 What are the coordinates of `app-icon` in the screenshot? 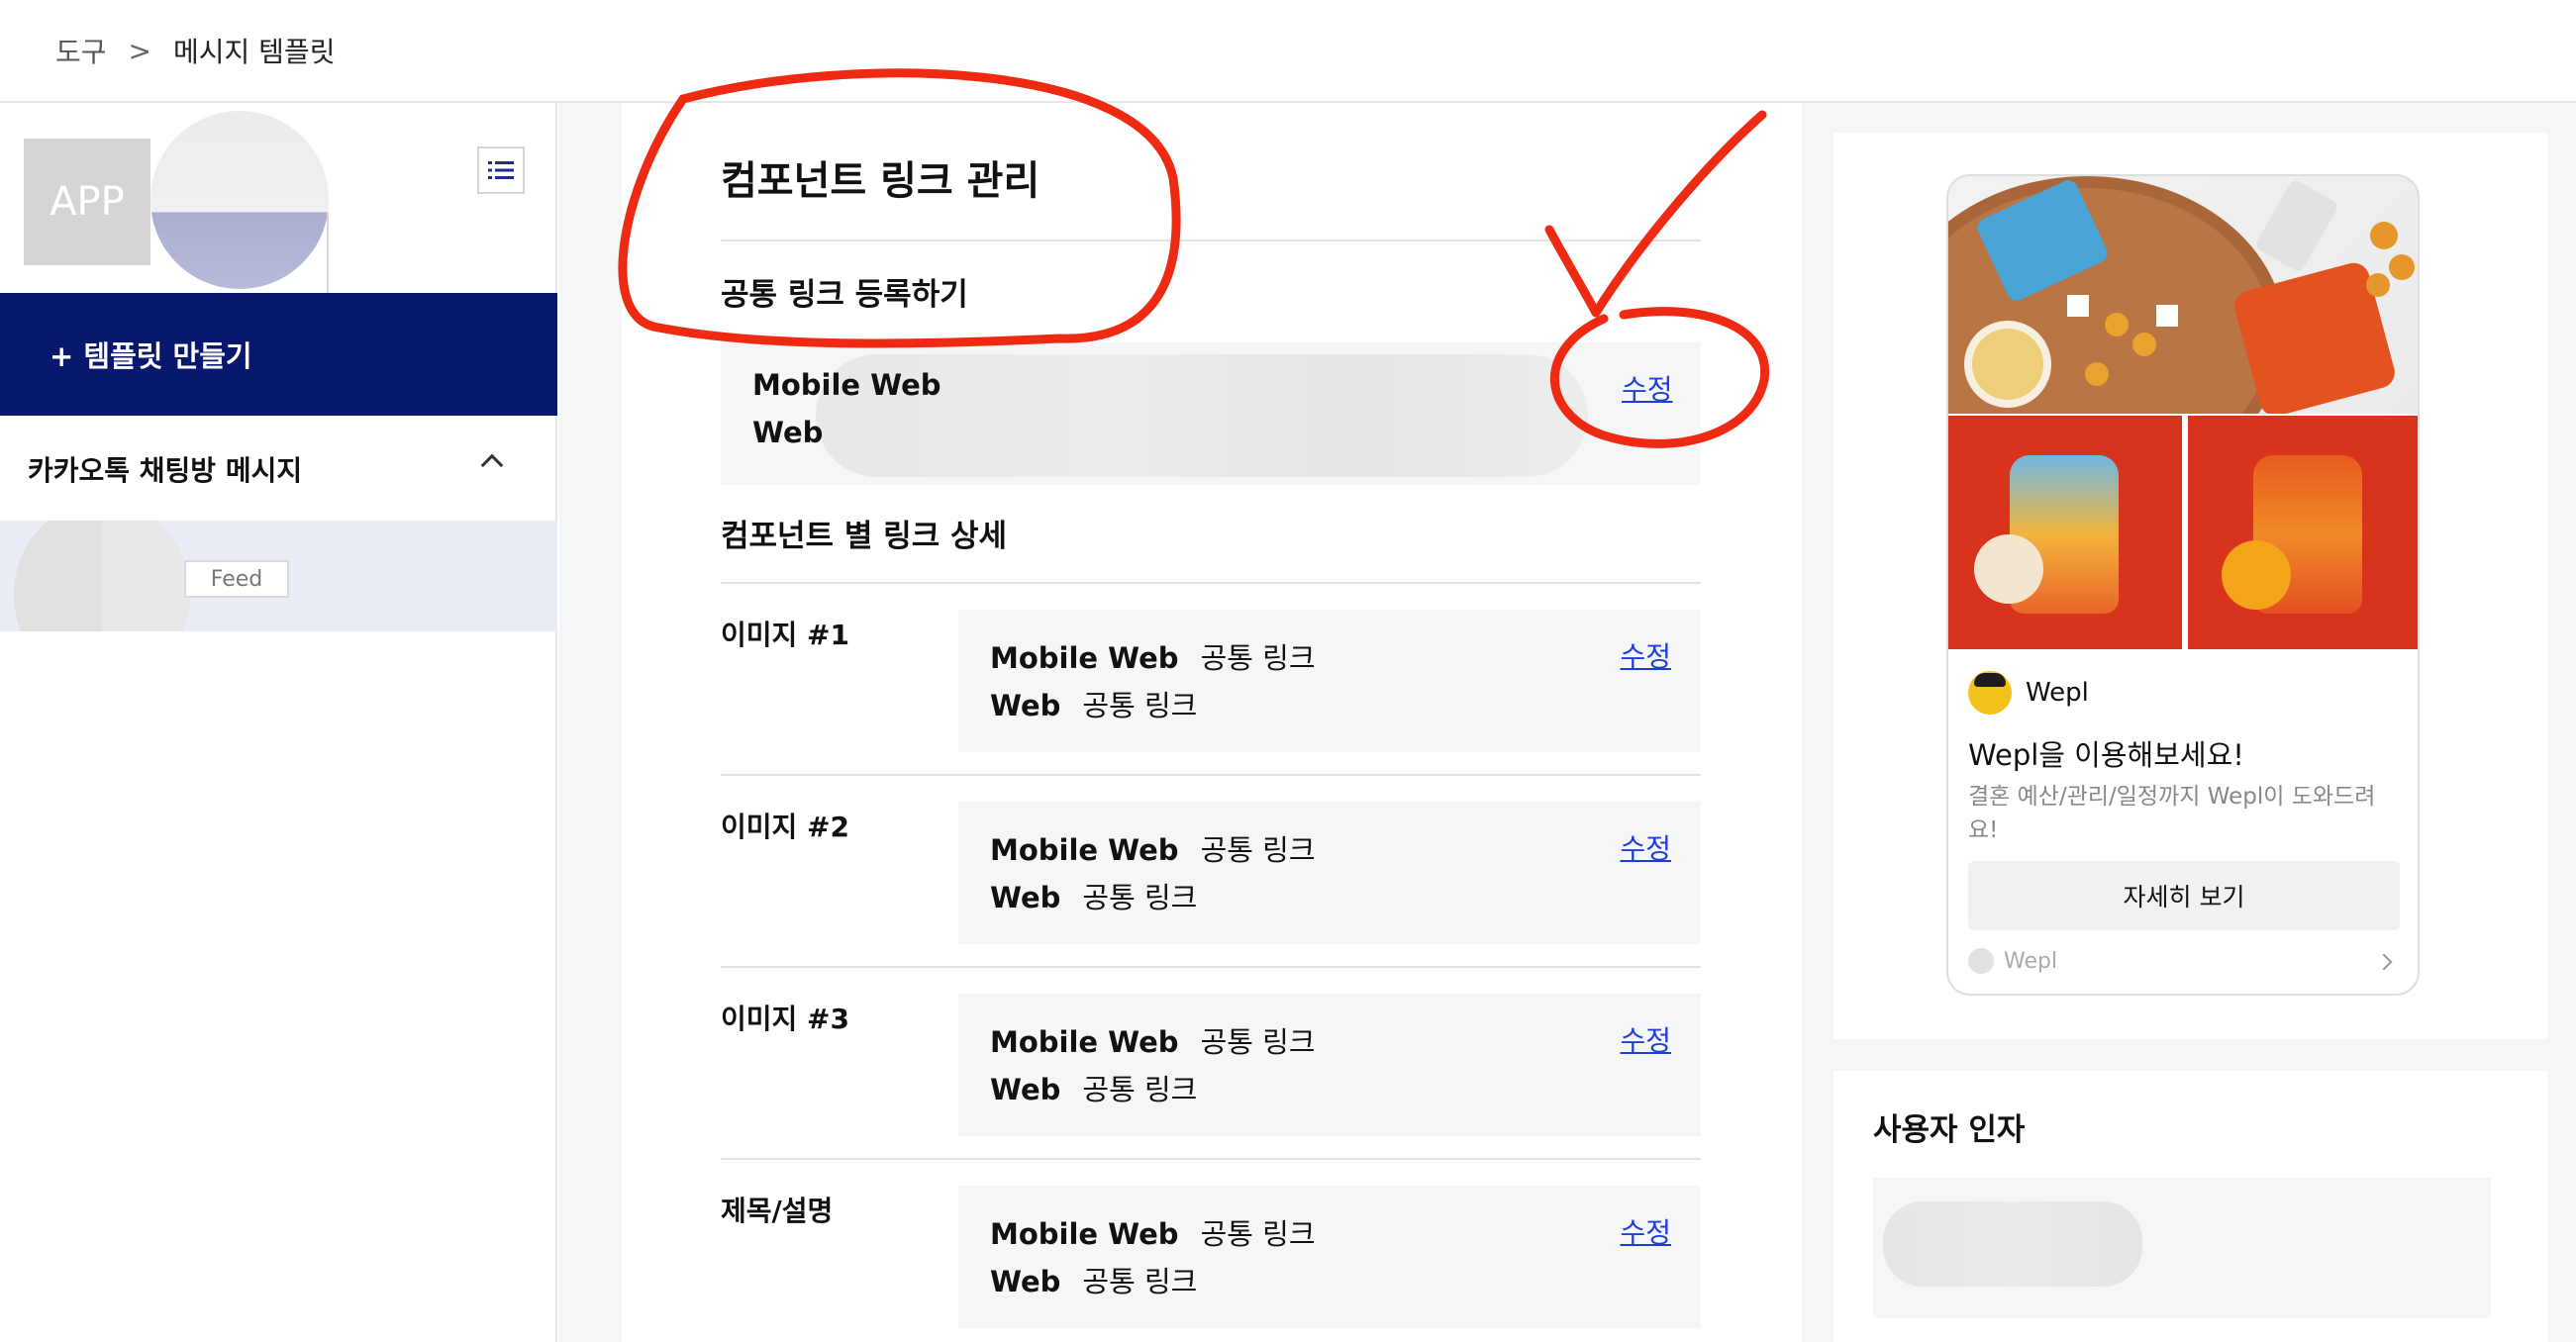 It's located at (1981, 961).